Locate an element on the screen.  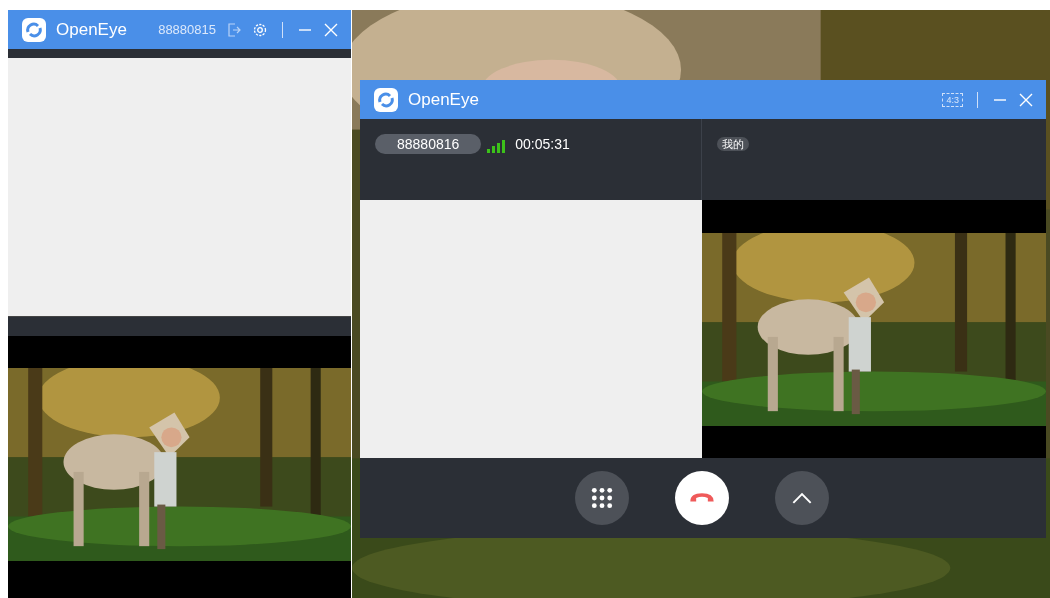
logout-icon is located at coordinates (234, 29).